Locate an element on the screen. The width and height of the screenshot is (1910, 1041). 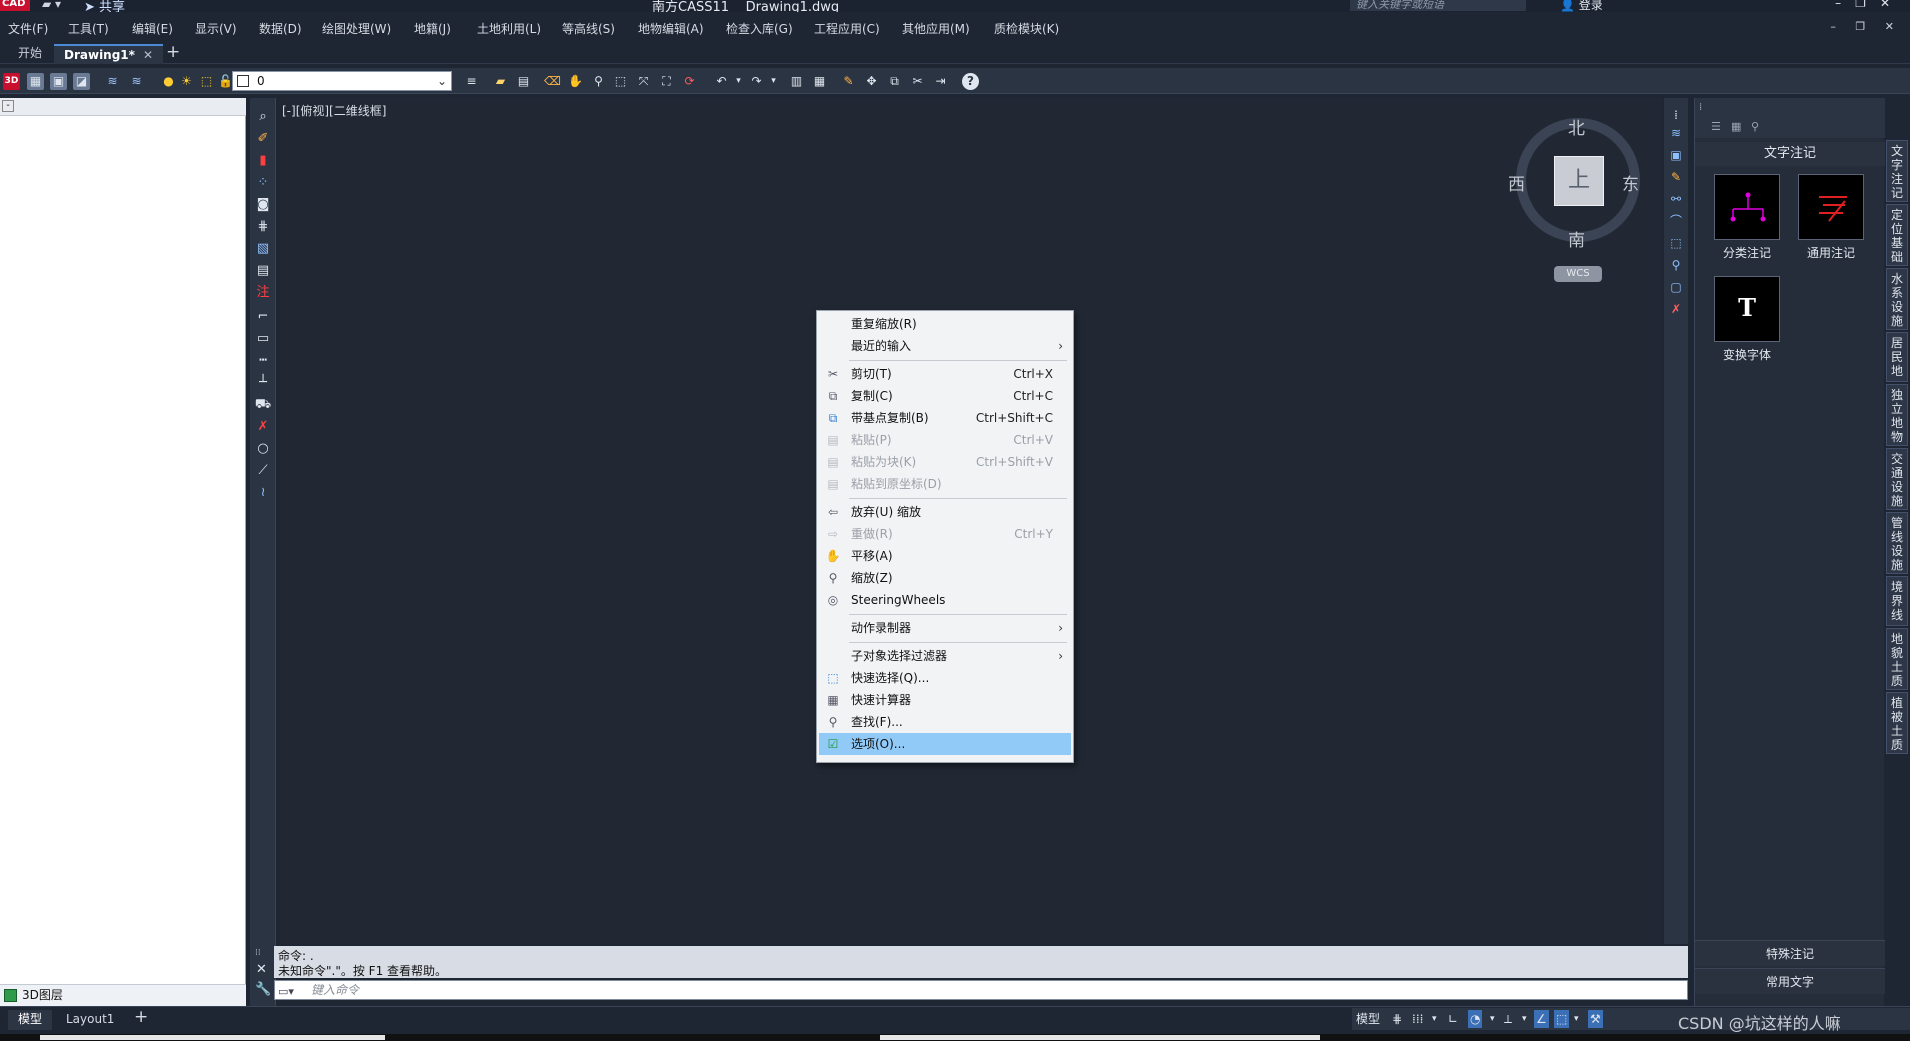
delete-icon: ✗ is located at coordinates (263, 427).